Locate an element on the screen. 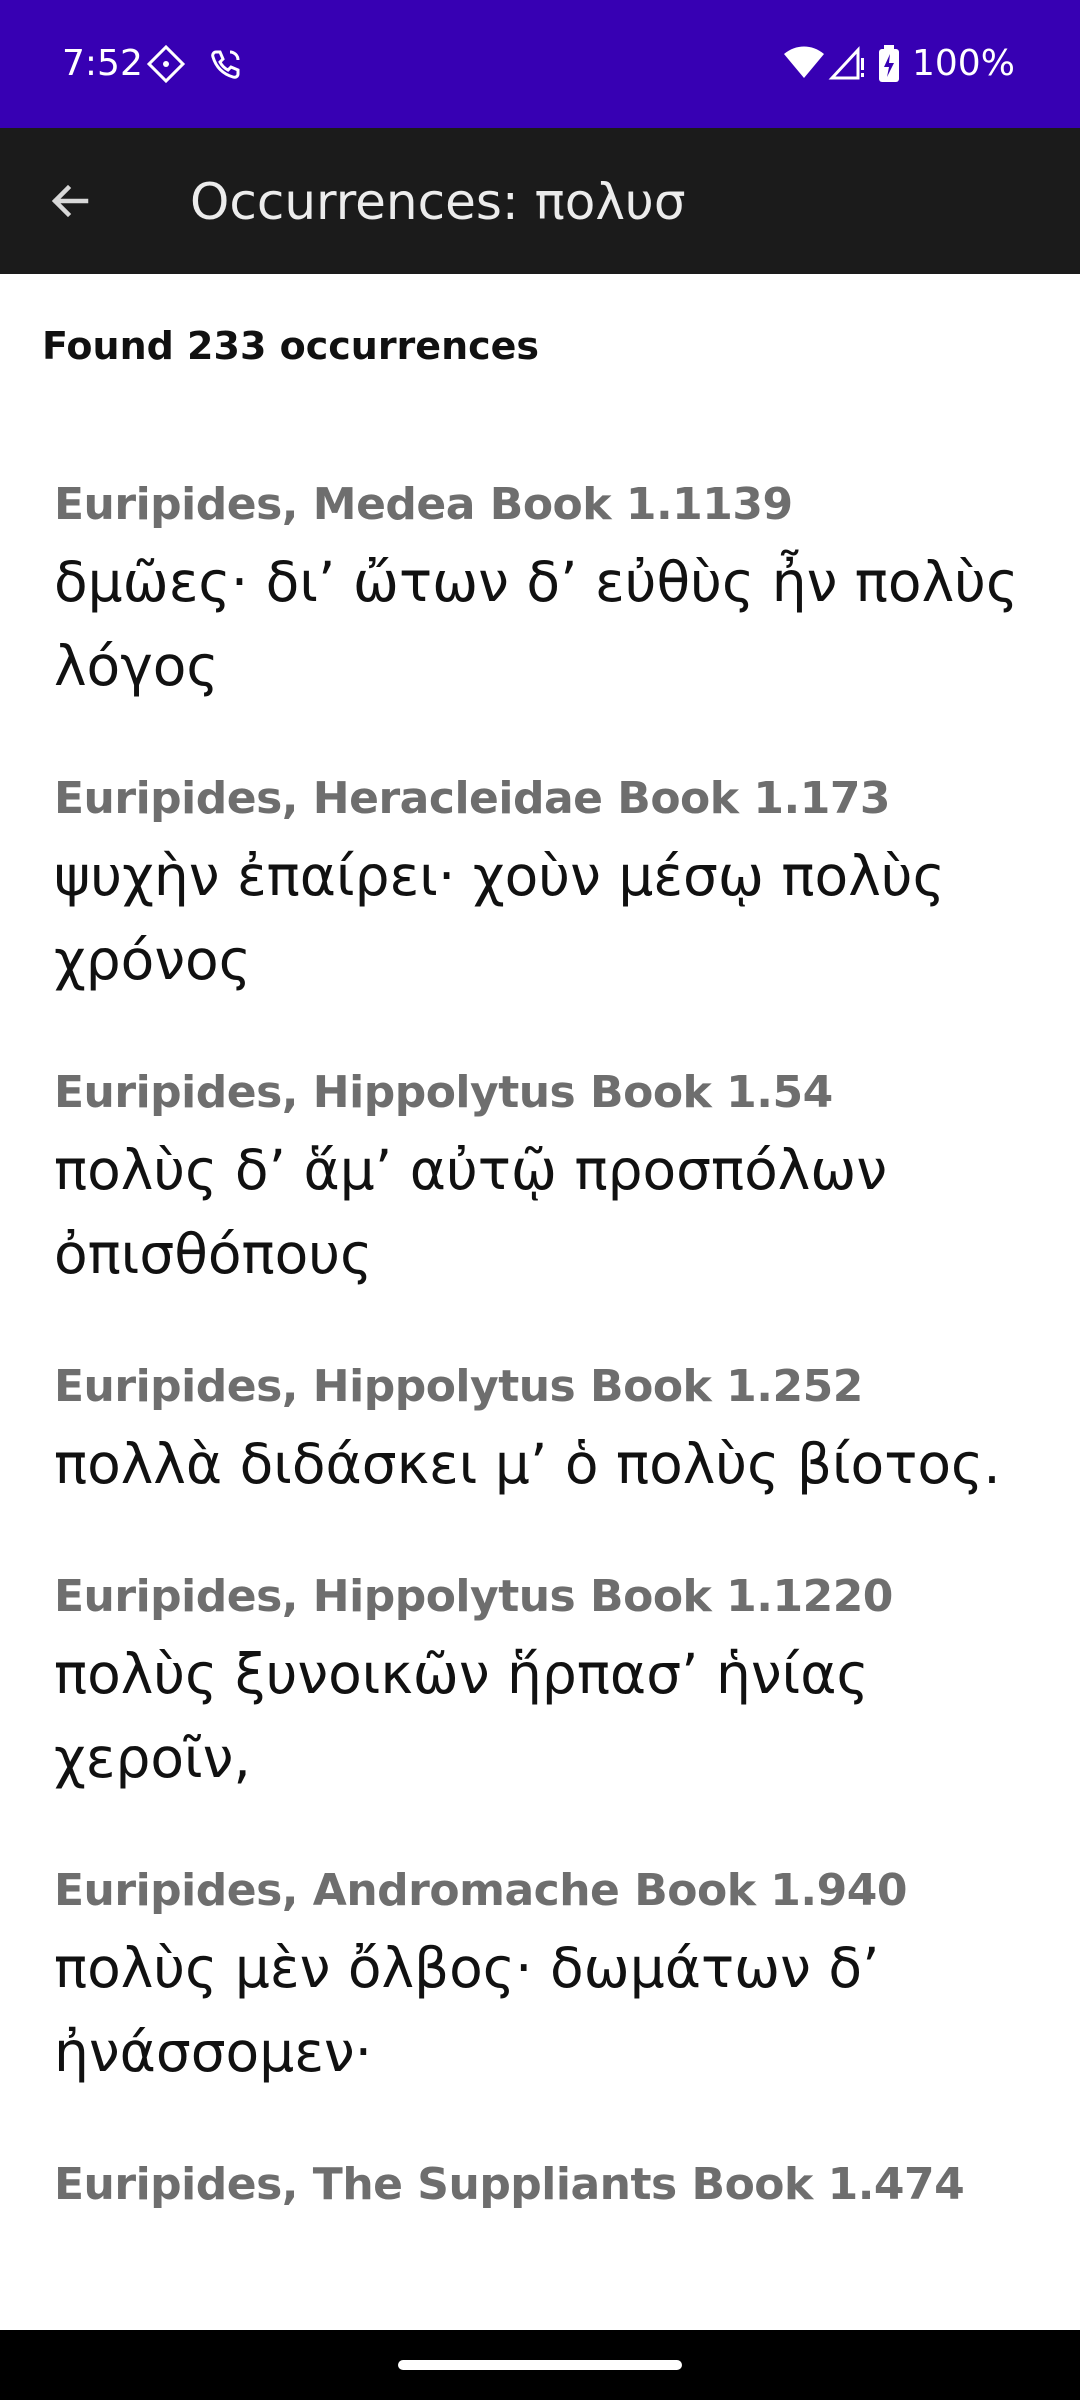 The width and height of the screenshot is (1080, 2400). status-bar: 7:52 100% is located at coordinates (540, 64).